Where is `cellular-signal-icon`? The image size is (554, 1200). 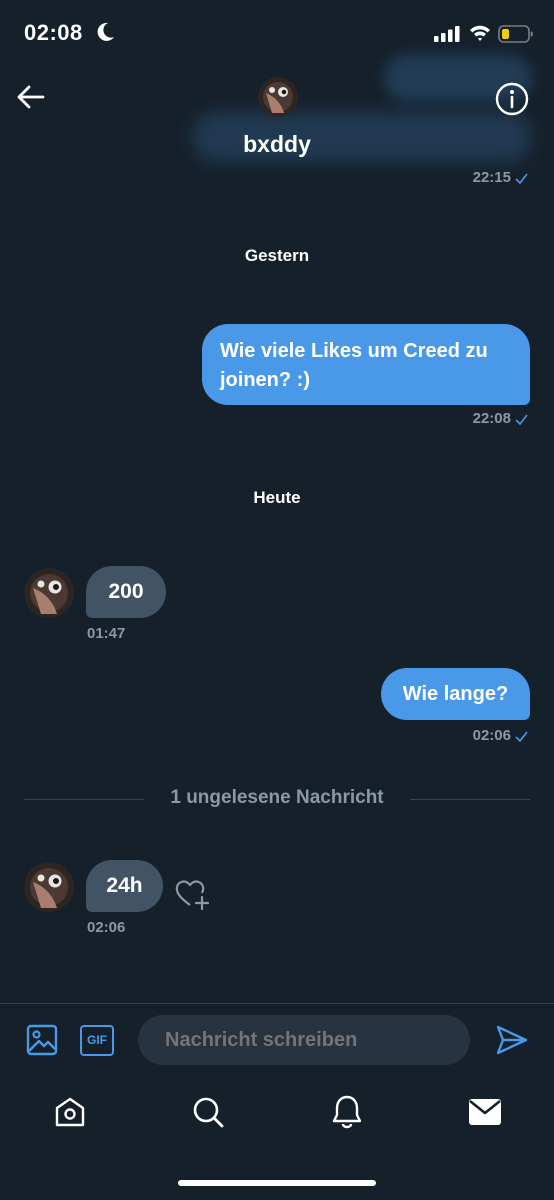
cellular-signal-icon is located at coordinates (447, 34).